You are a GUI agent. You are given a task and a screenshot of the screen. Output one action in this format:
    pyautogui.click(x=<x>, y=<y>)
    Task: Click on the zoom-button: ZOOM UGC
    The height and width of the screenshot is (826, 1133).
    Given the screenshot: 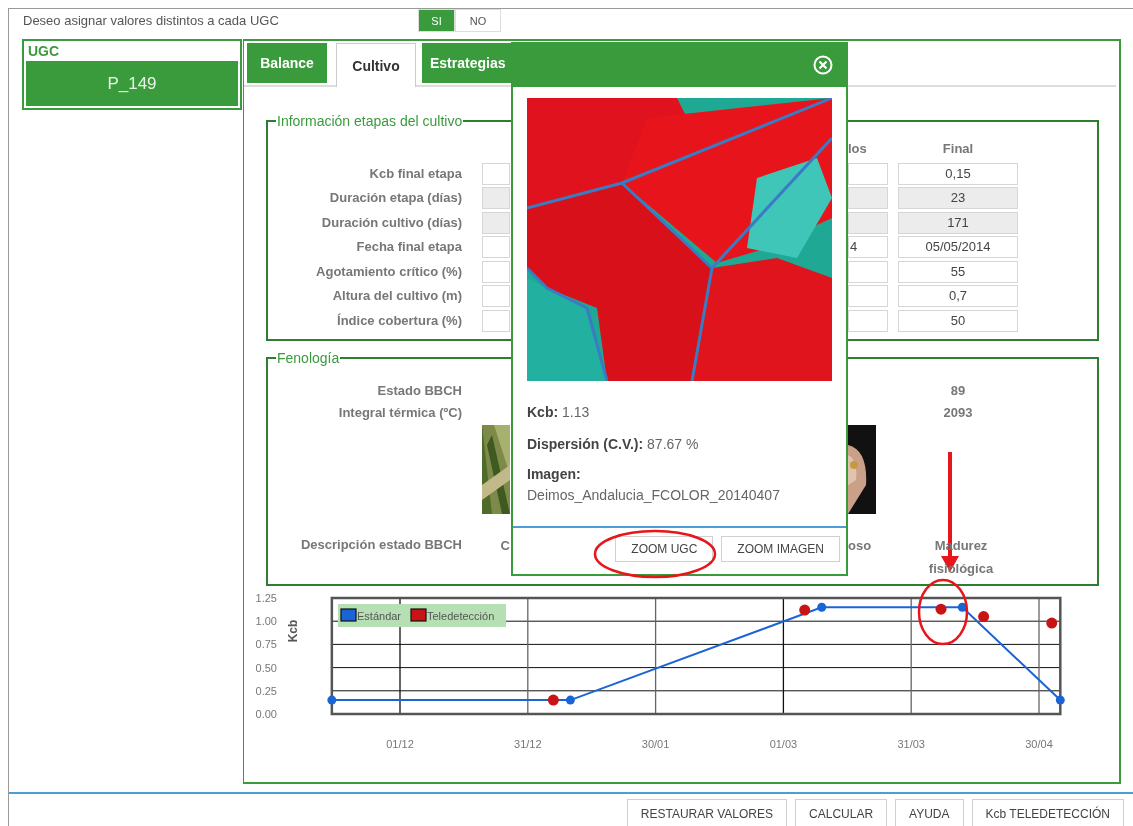 What is the action you would take?
    pyautogui.click(x=664, y=549)
    